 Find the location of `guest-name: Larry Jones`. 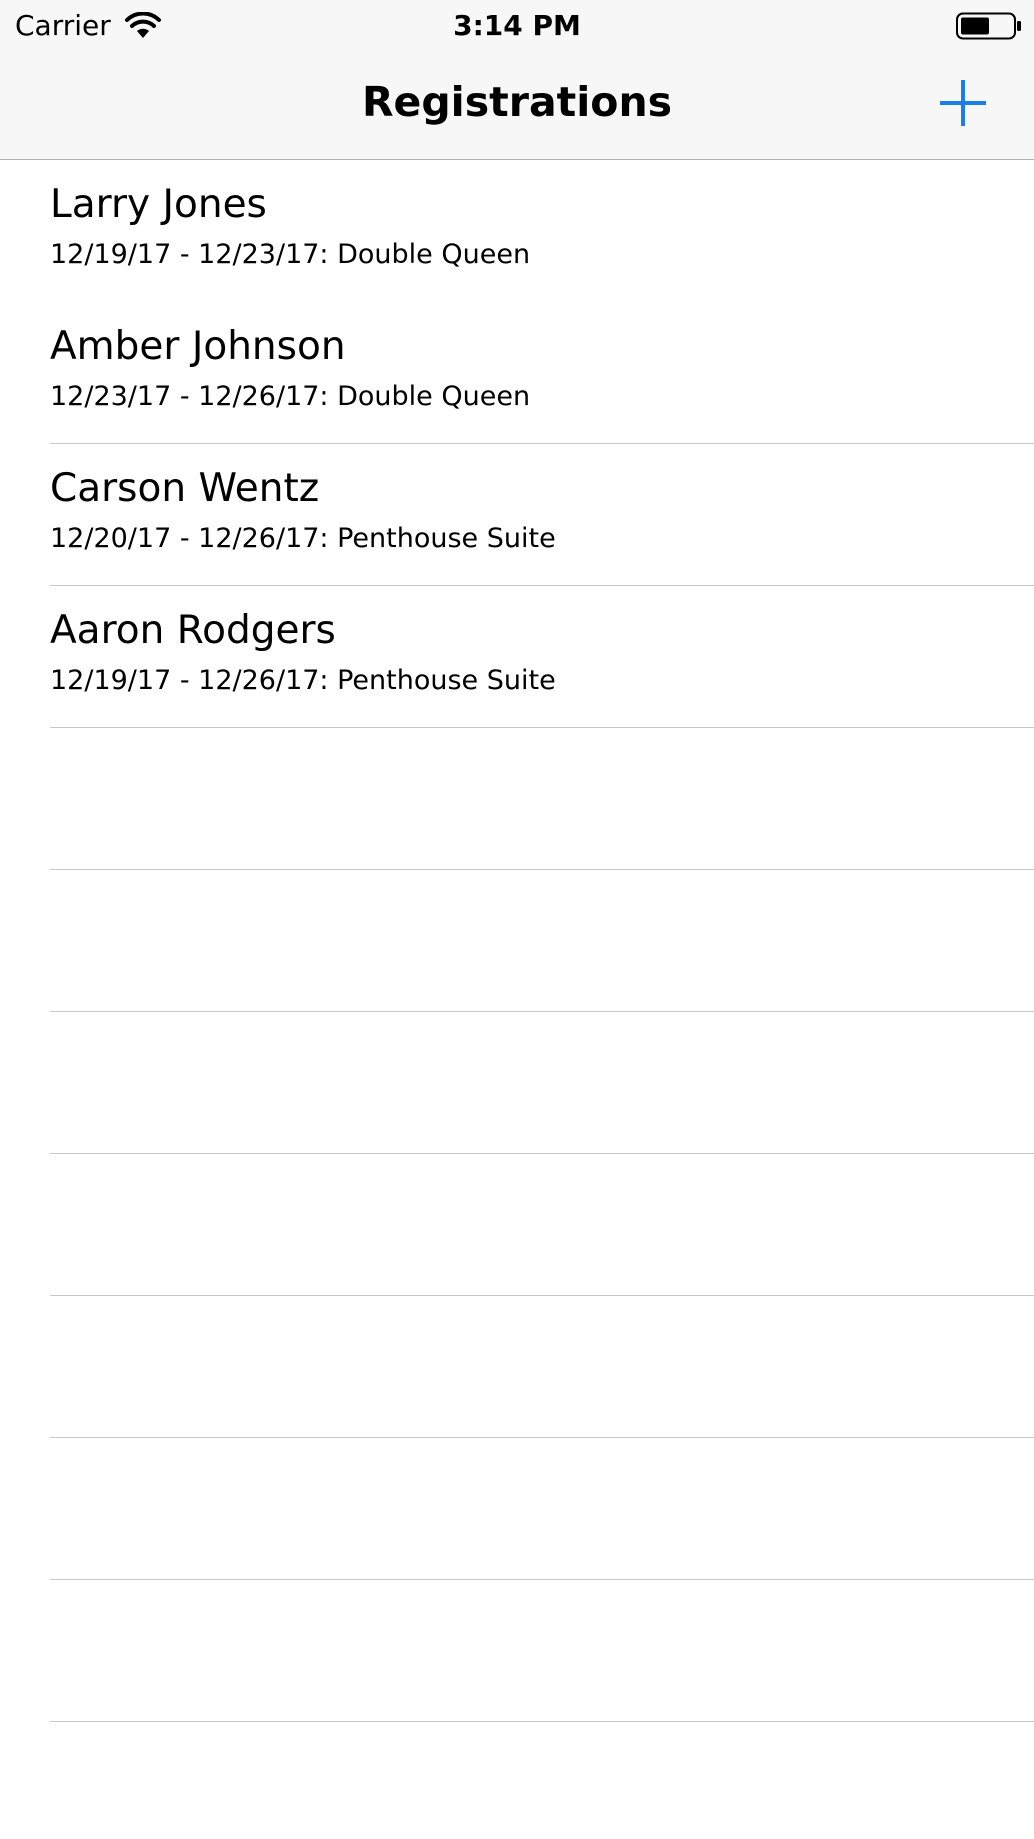

guest-name: Larry Jones is located at coordinates (158, 204).